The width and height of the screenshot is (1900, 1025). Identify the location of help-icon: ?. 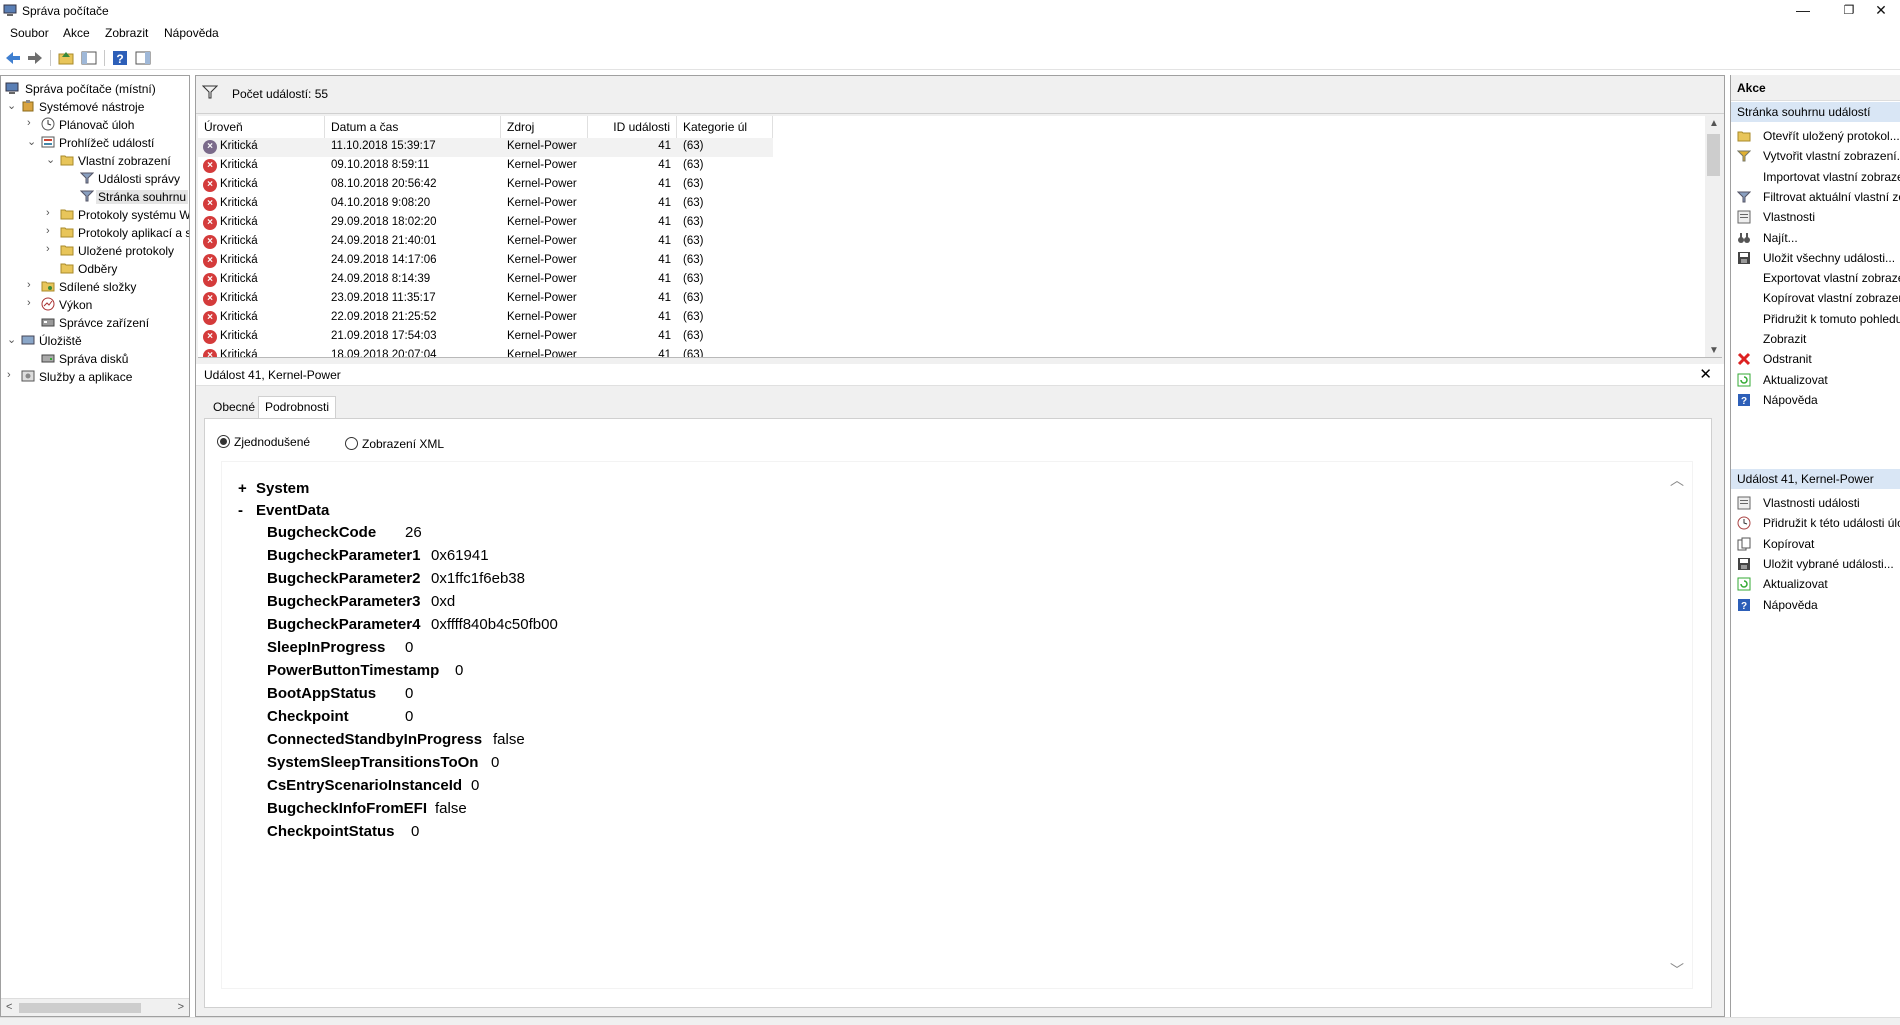
(120, 58).